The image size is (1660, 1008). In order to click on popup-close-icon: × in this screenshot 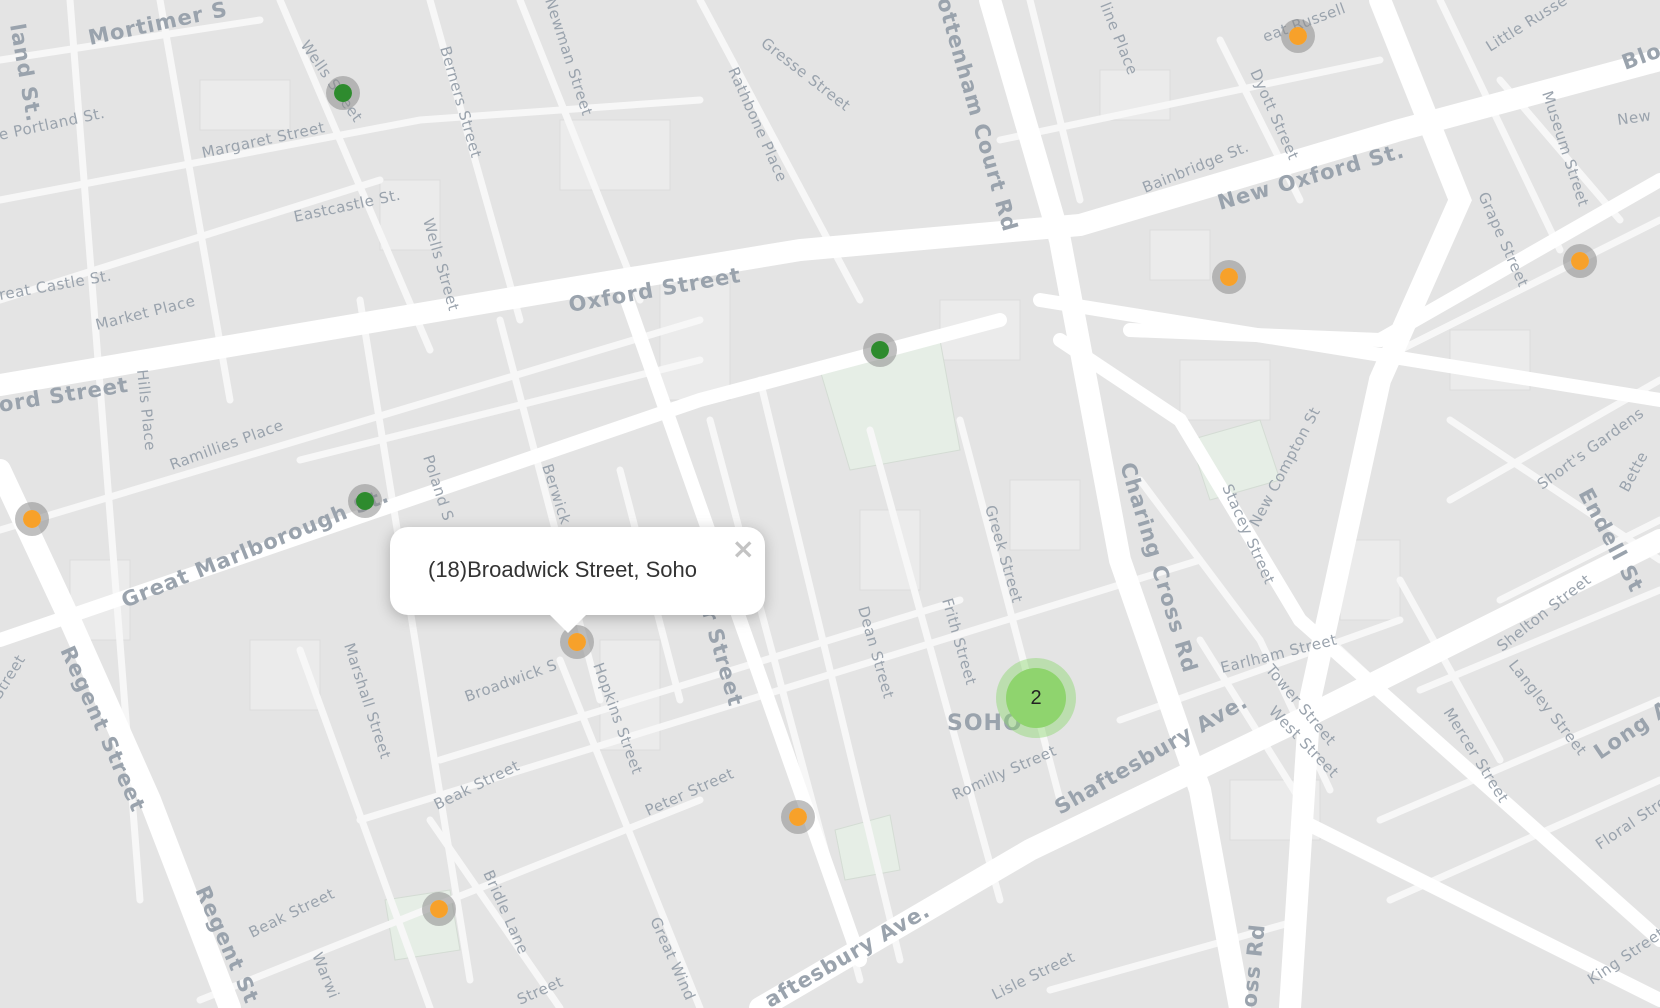, I will do `click(743, 549)`.